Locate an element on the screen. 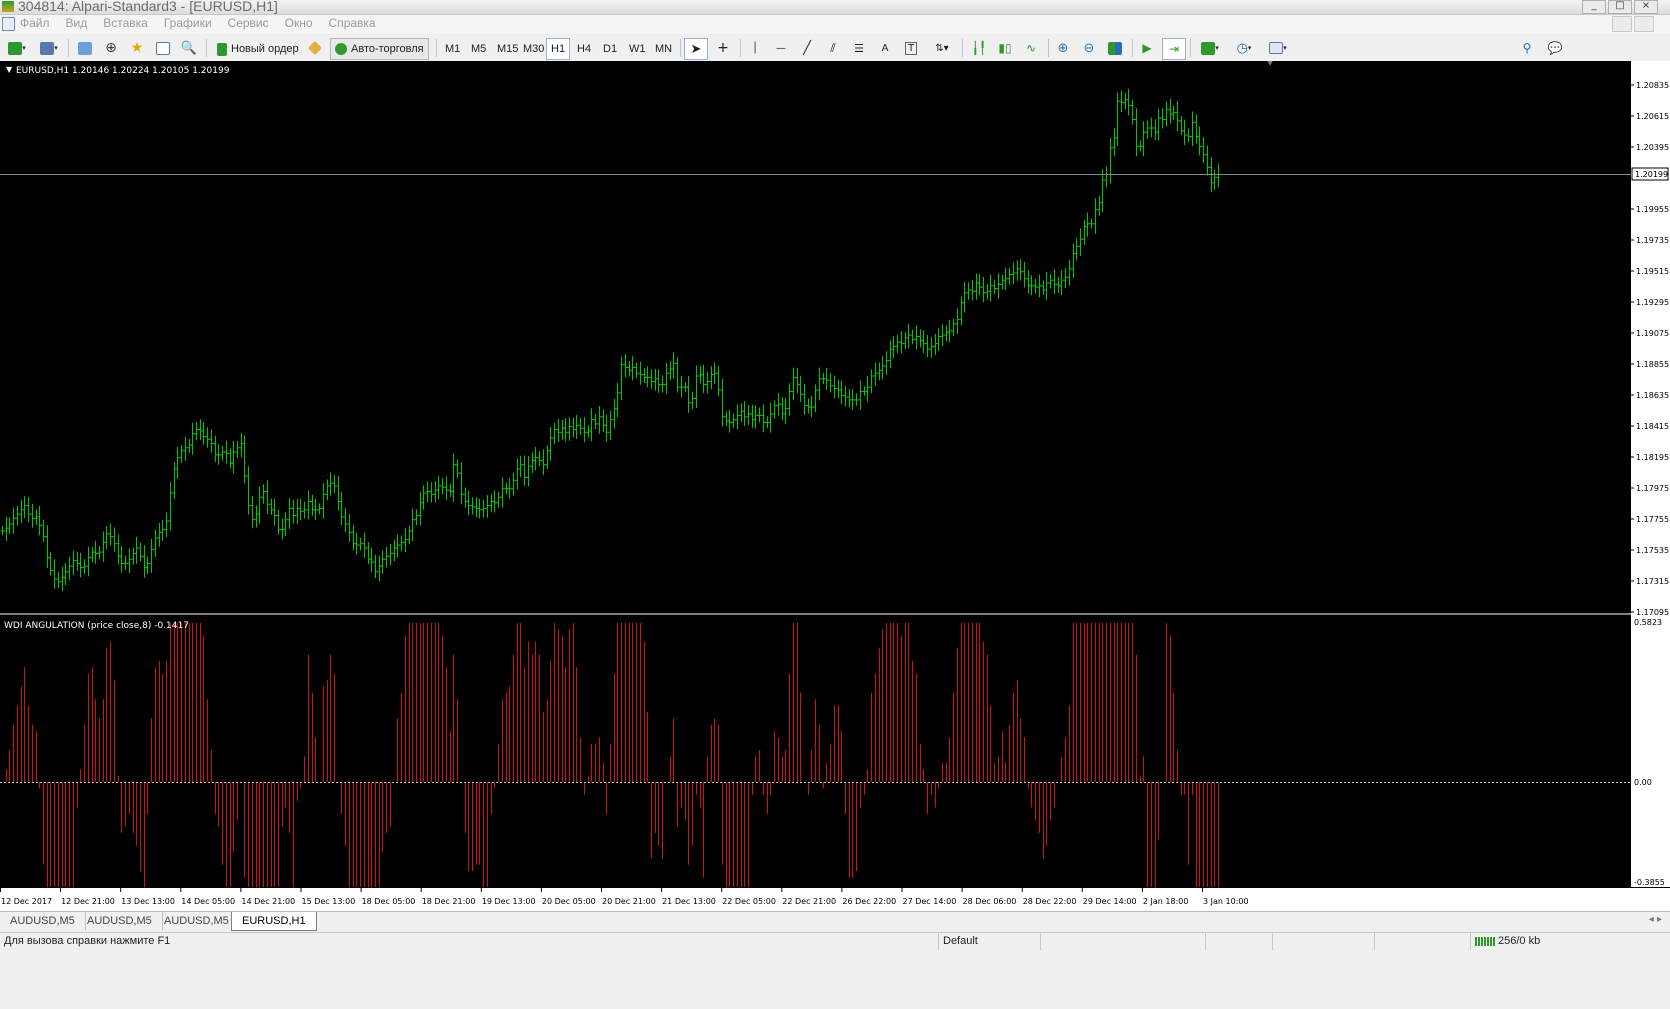 This screenshot has height=1009, width=1670. mdi-restore-button is located at coordinates (1644, 24).